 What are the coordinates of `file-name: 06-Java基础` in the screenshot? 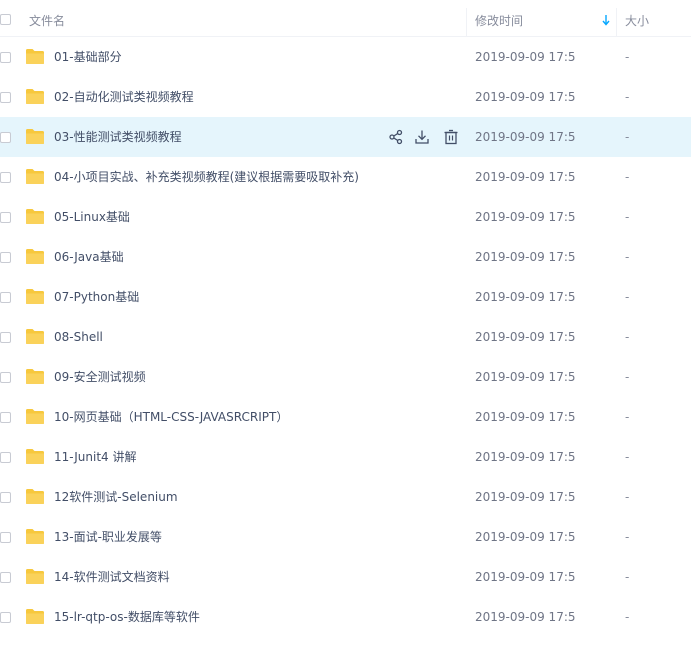 It's located at (89, 257).